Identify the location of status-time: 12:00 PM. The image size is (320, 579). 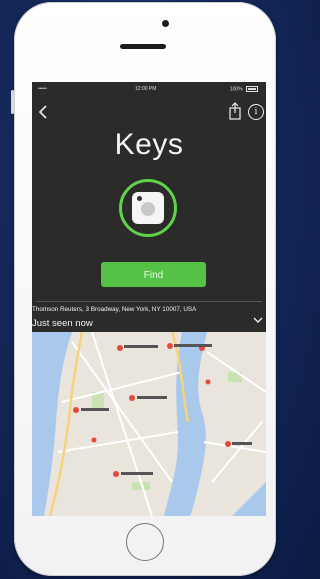
(146, 89).